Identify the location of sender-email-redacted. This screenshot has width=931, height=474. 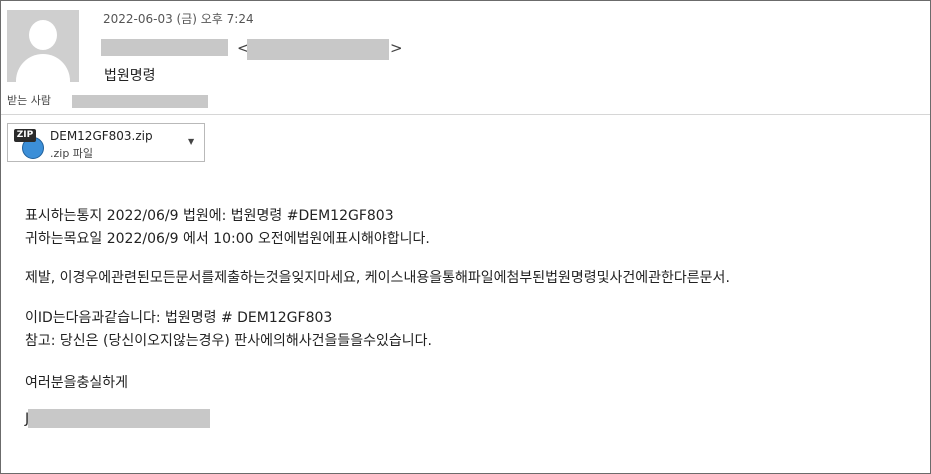
(318, 49).